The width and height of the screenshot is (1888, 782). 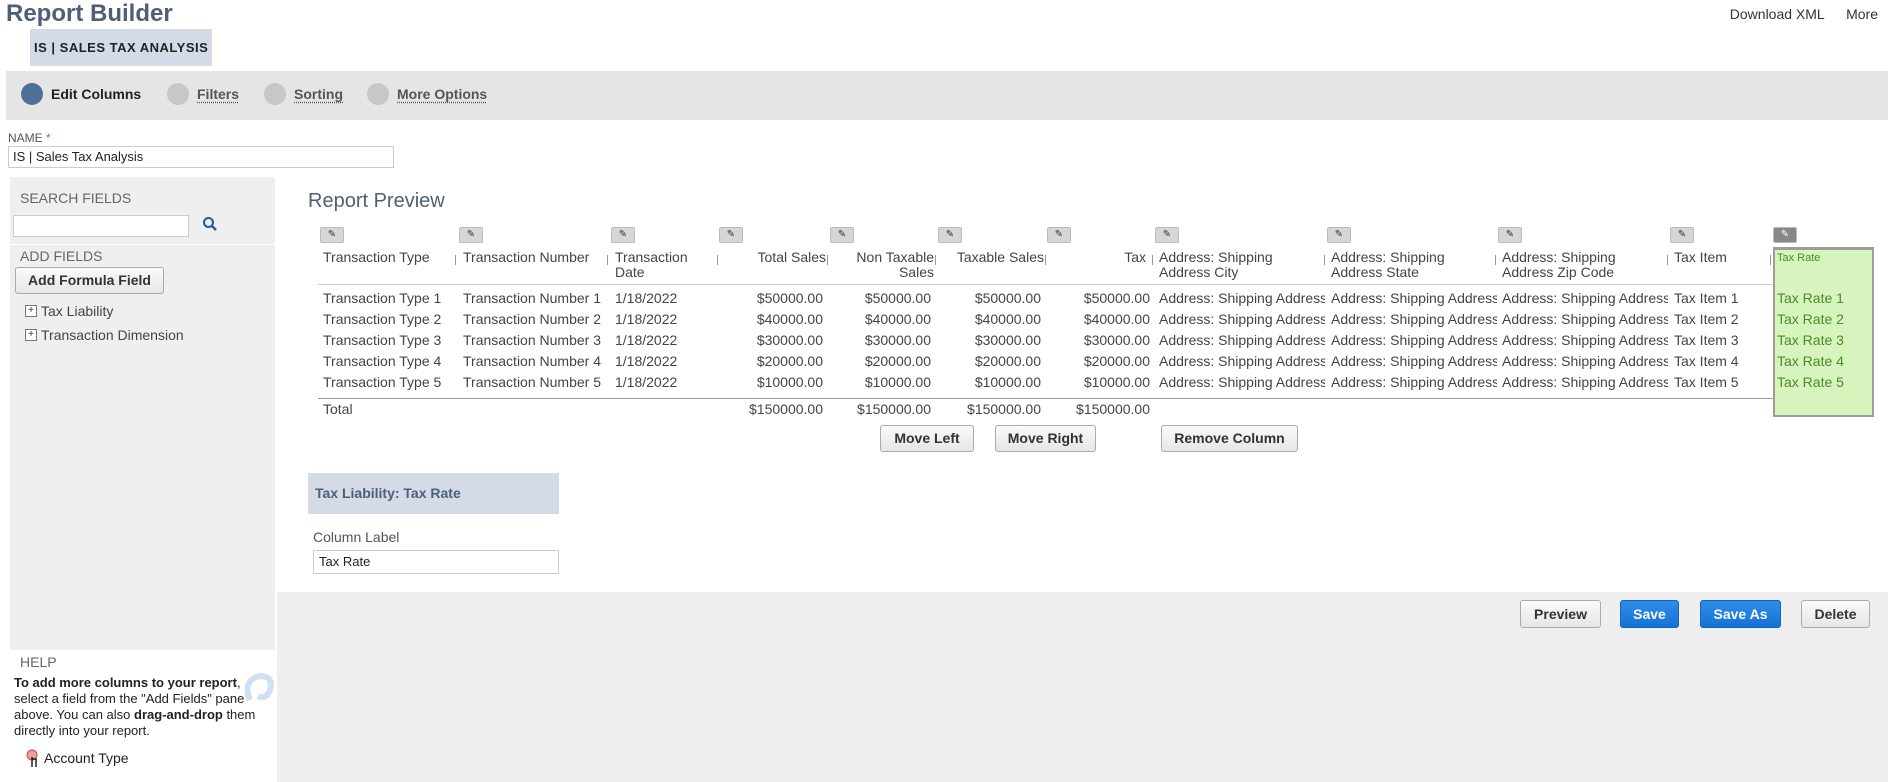 I want to click on move-right-button: Move Right, so click(x=1045, y=438).